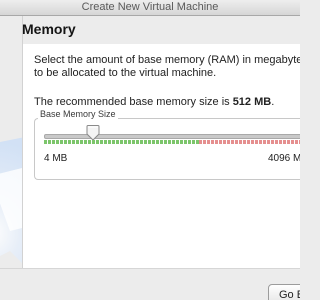 The height and width of the screenshot is (300, 320). Describe the element at coordinates (284, 292) in the screenshot. I see `go-back-button: Go Back` at that location.